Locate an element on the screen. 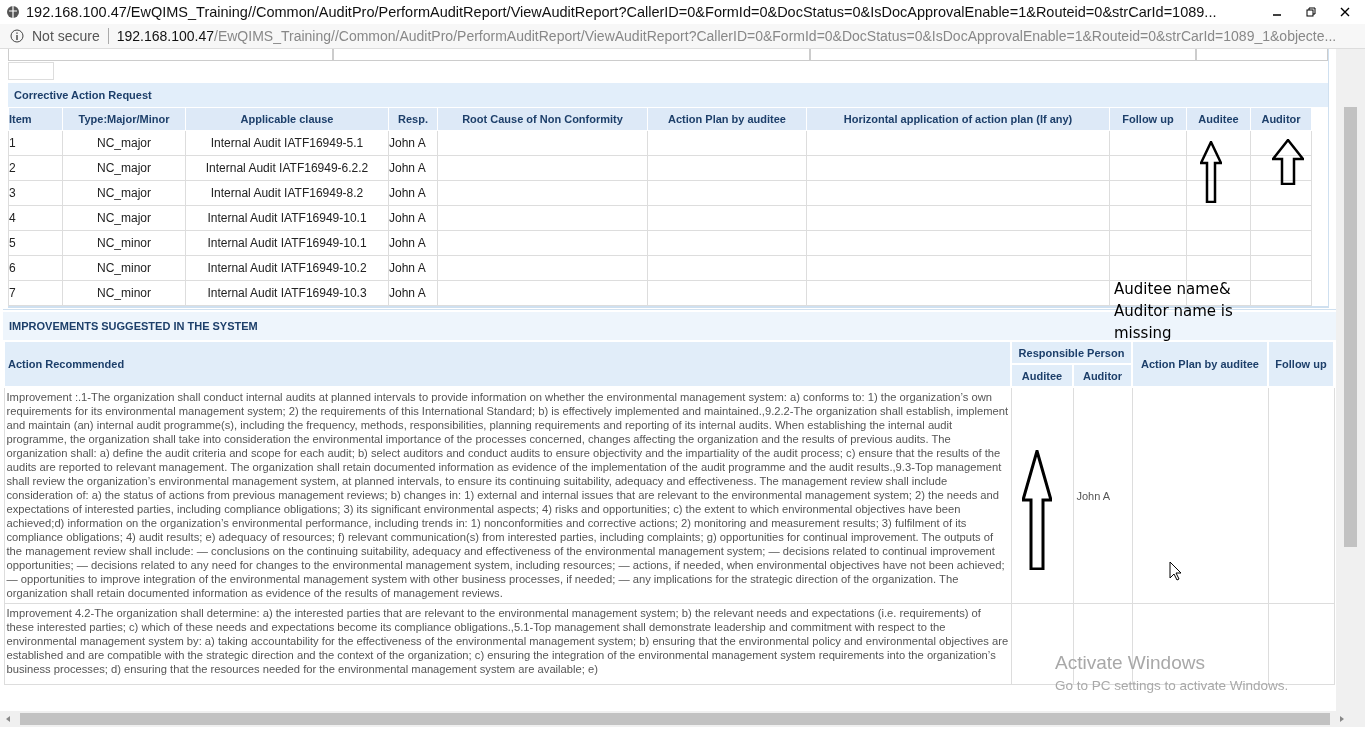 The height and width of the screenshot is (730, 1365). scroll-right-icon is located at coordinates (1342, 719).